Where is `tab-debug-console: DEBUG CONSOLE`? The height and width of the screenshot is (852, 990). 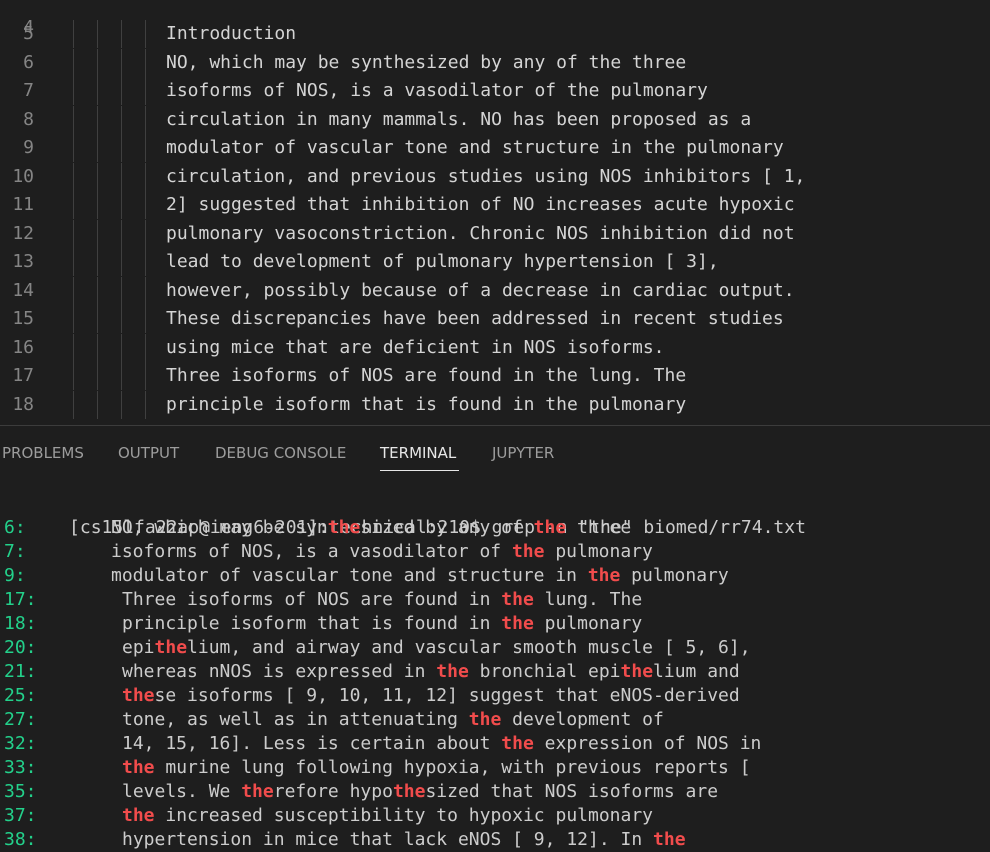
tab-debug-console: DEBUG CONSOLE is located at coordinates (280, 453).